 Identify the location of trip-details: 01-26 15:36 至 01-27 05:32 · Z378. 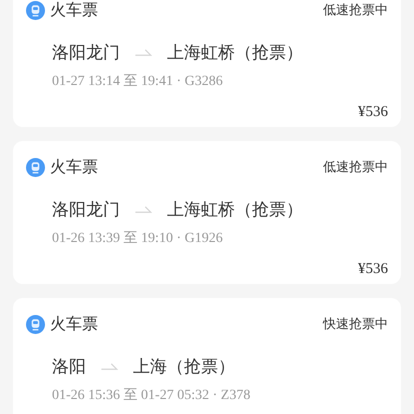
(152, 395).